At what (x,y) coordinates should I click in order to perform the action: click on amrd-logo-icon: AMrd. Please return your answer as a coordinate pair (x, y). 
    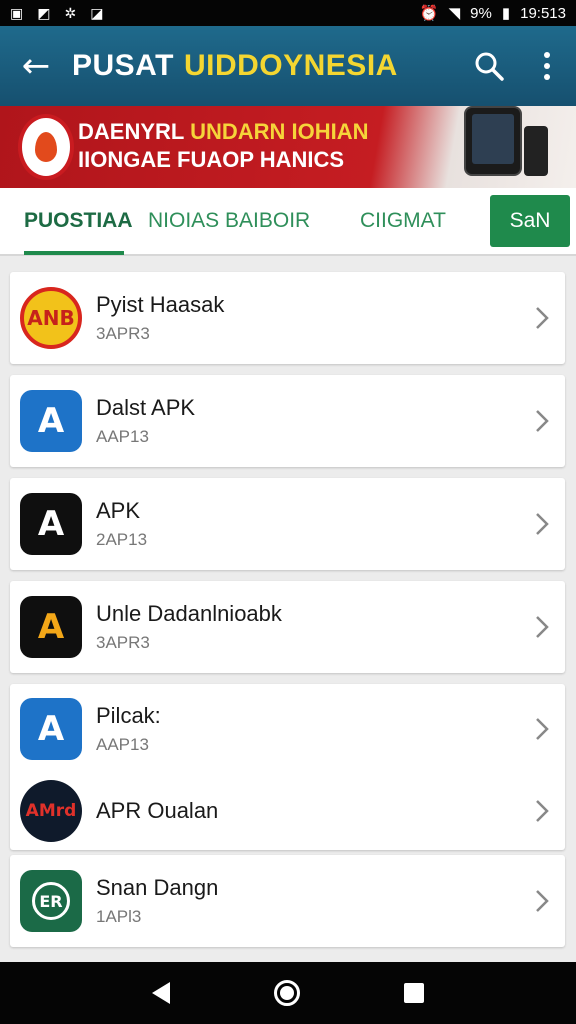
    Looking at the image, I should click on (51, 811).